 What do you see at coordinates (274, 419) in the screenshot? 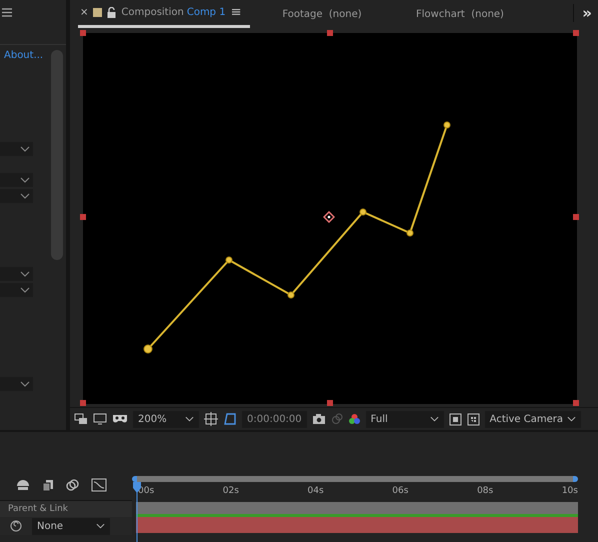
I see `timecode-field: 0:00:00:00` at bounding box center [274, 419].